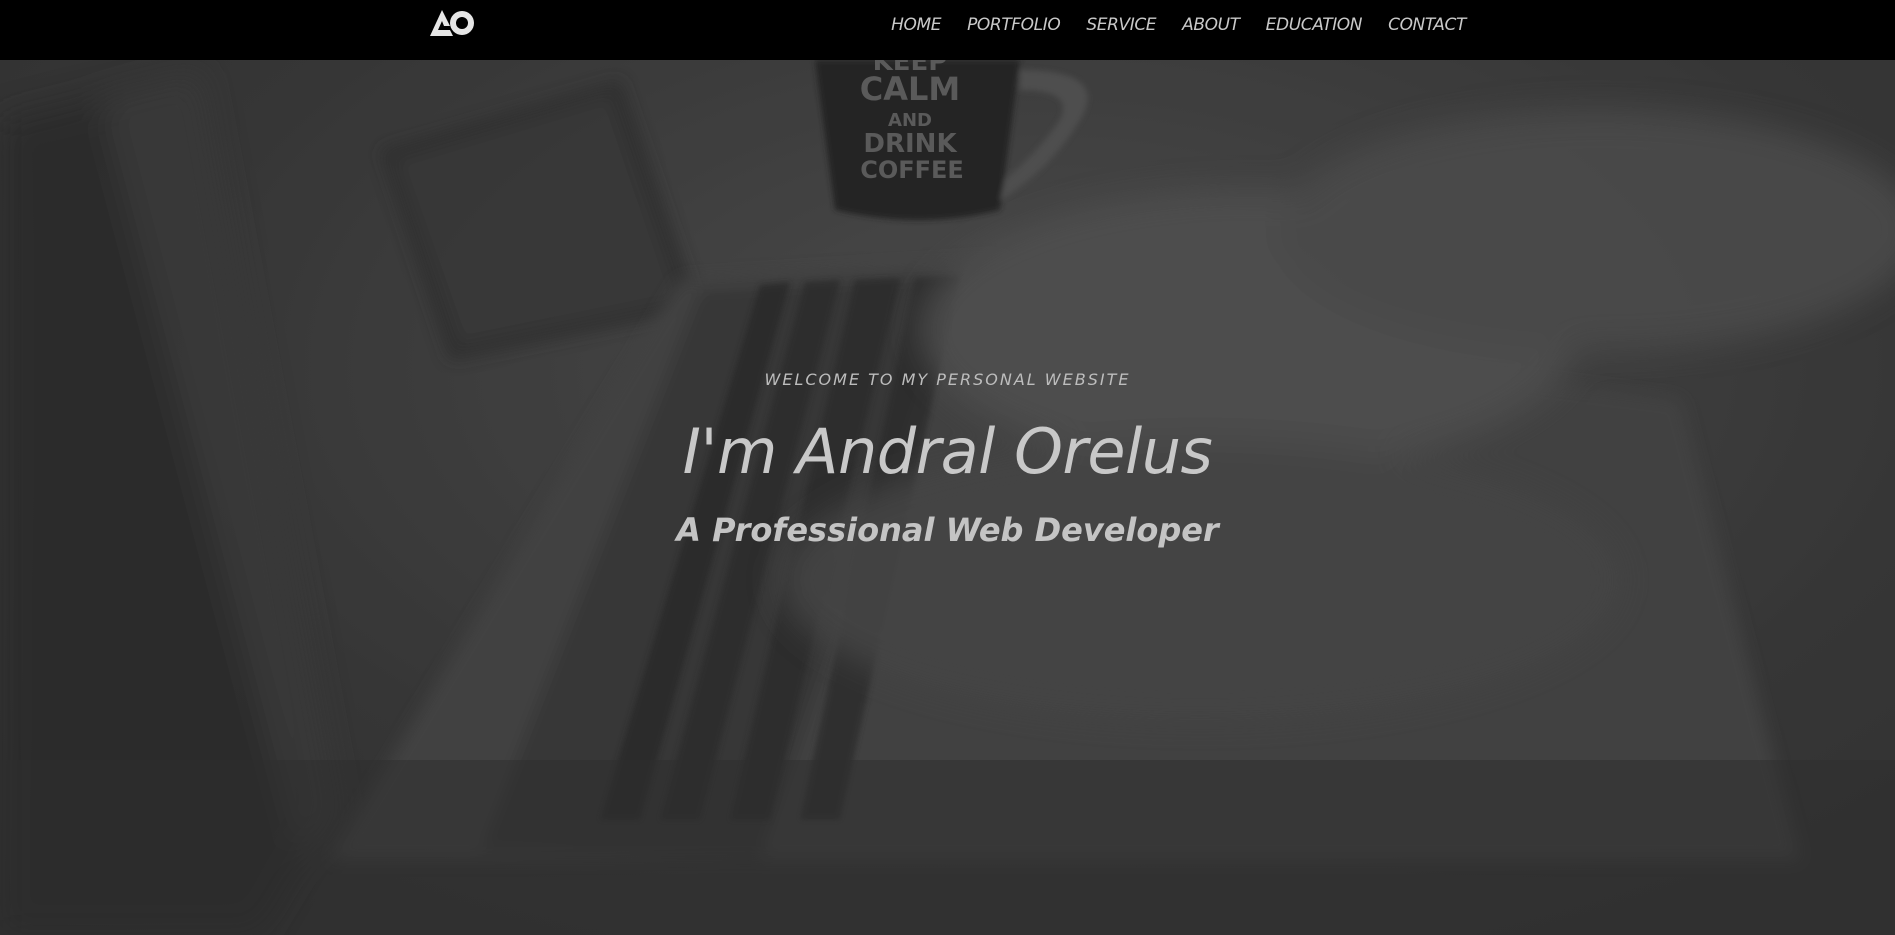 The width and height of the screenshot is (1895, 935). I want to click on ao-monogram-icon, so click(452, 23).